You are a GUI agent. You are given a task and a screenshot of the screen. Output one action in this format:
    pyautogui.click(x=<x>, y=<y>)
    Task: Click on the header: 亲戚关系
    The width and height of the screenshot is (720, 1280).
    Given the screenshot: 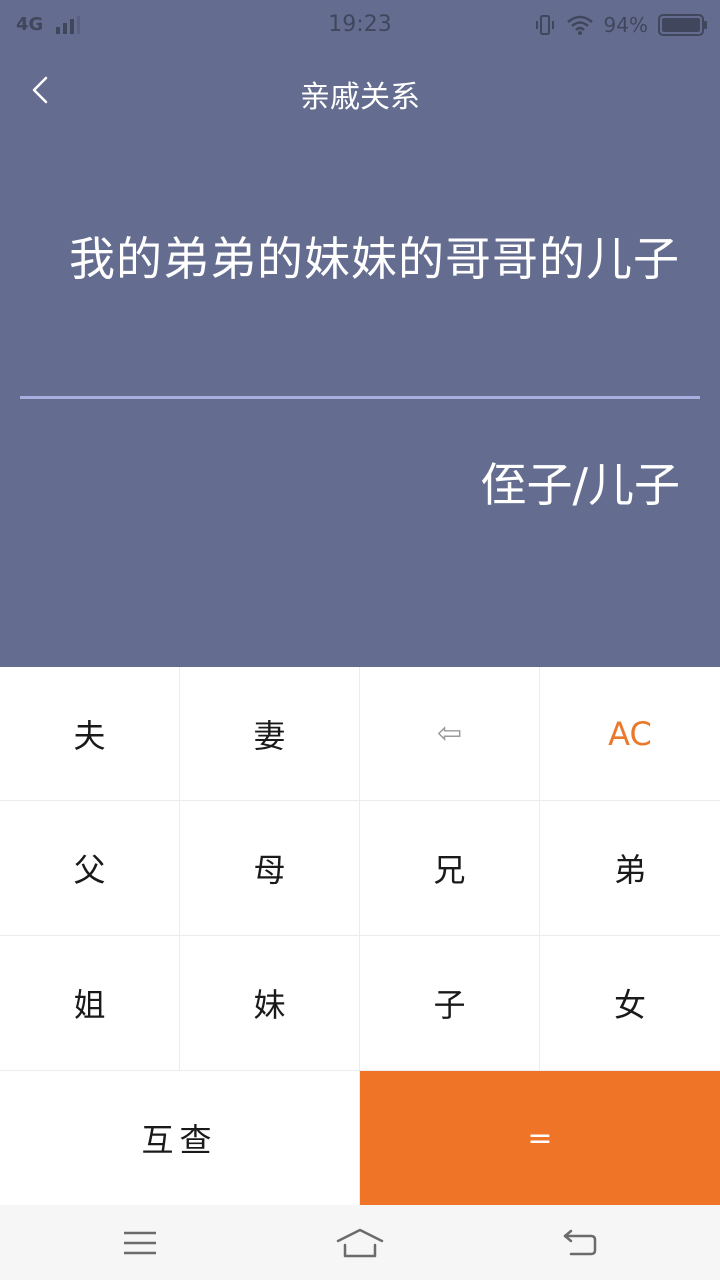 What is the action you would take?
    pyautogui.click(x=360, y=92)
    